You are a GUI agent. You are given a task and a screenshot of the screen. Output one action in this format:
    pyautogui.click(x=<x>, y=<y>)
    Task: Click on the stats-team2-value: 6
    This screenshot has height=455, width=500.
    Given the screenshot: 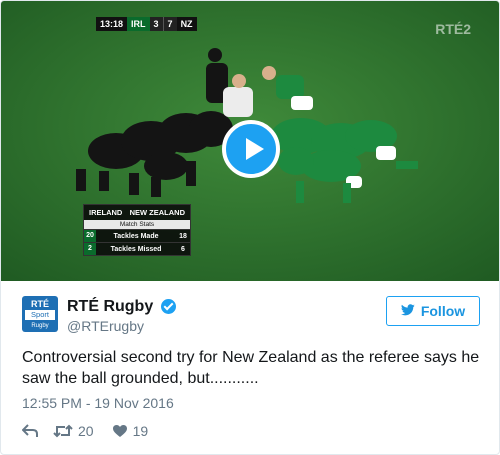 What is the action you would take?
    pyautogui.click(x=183, y=249)
    